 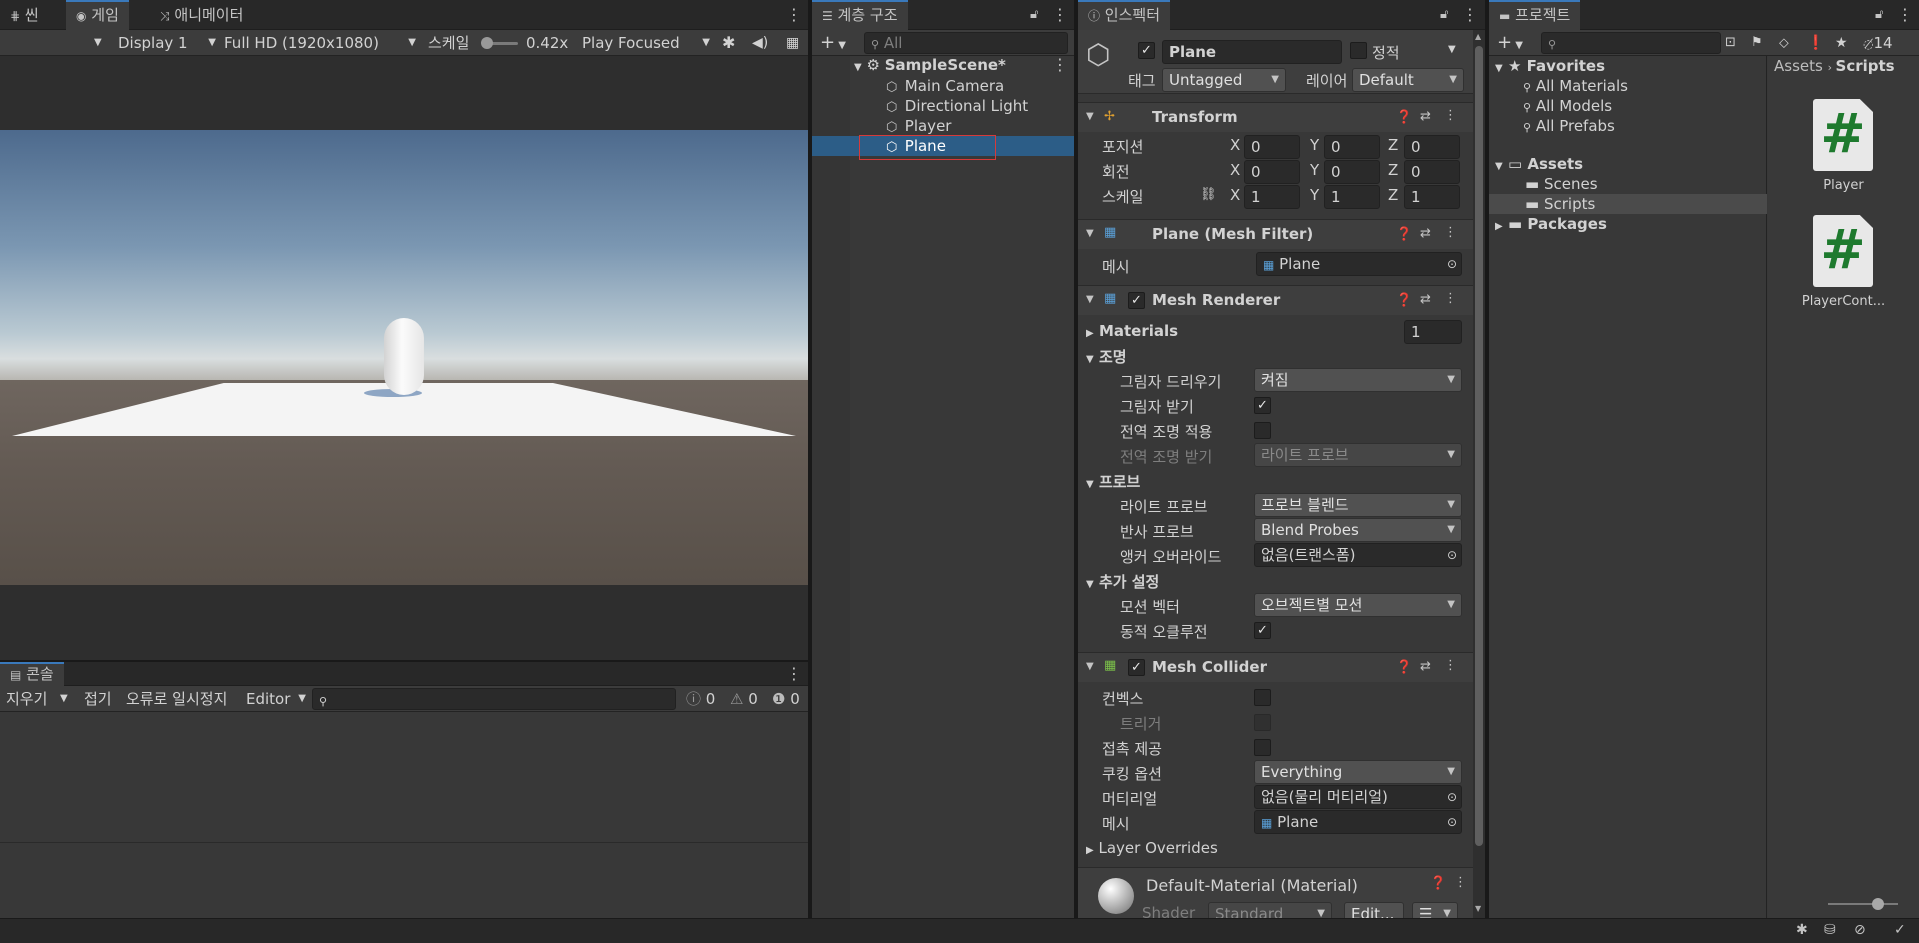 What do you see at coordinates (945, 86) in the screenshot?
I see `hierarchy-item-main-camera: ⬡ Main Camera` at bounding box center [945, 86].